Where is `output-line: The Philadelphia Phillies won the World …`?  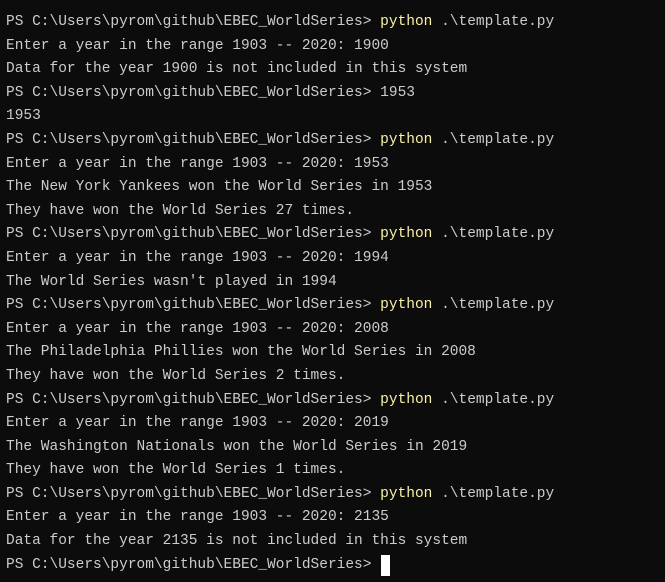 output-line: The Philadelphia Phillies won the World … is located at coordinates (241, 352).